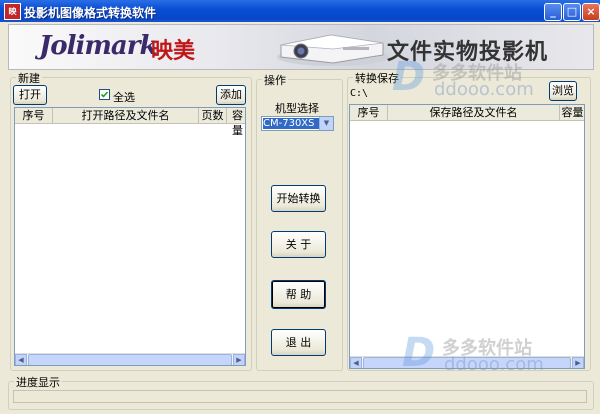  I want to click on col-pages: 页数, so click(213, 115).